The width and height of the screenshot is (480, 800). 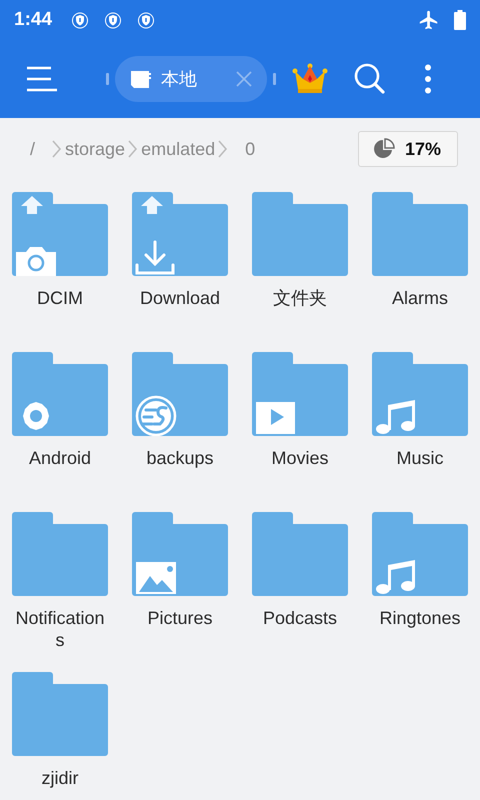 What do you see at coordinates (60, 629) in the screenshot?
I see `folder-name: Notifications` at bounding box center [60, 629].